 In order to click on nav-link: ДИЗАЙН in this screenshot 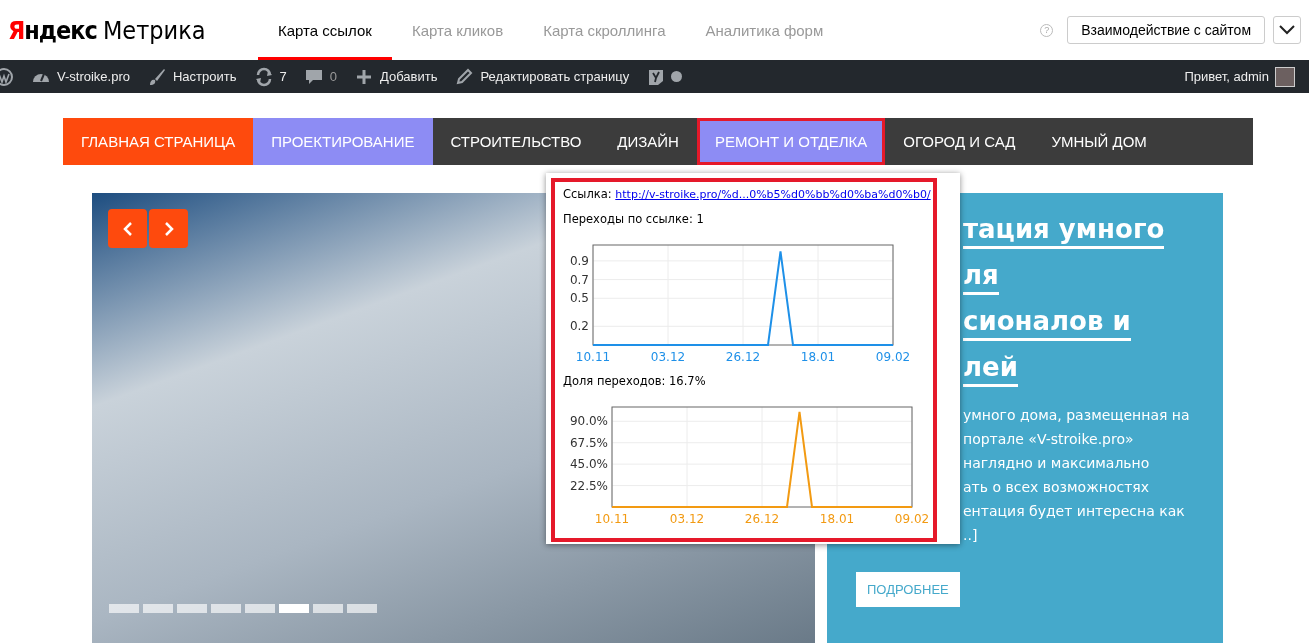, I will do `click(648, 141)`.